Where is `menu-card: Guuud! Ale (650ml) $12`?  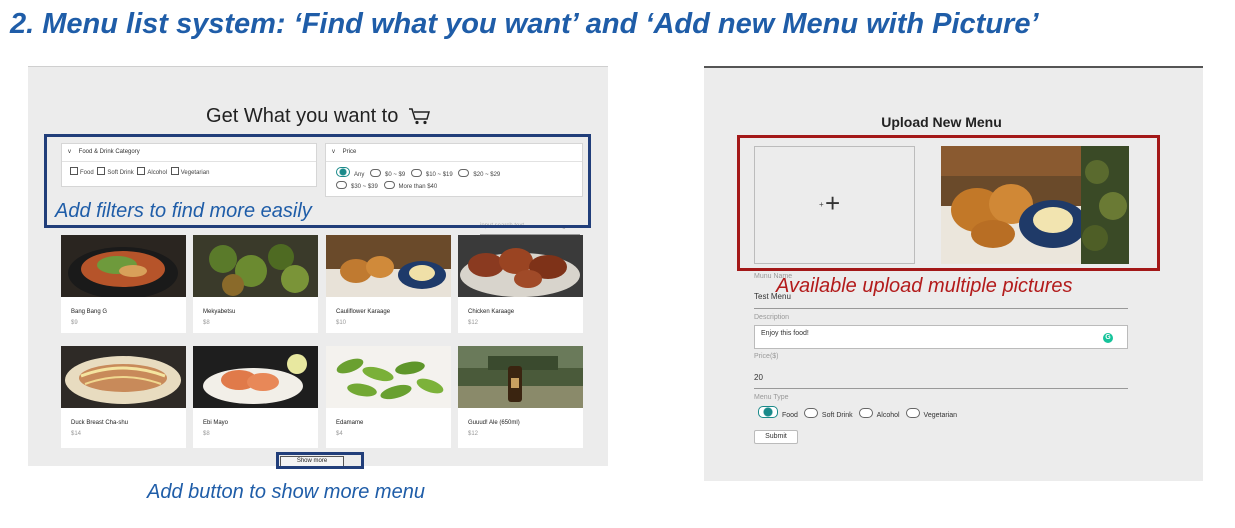
menu-card: Guuud! Ale (650ml) $12 is located at coordinates (520, 397).